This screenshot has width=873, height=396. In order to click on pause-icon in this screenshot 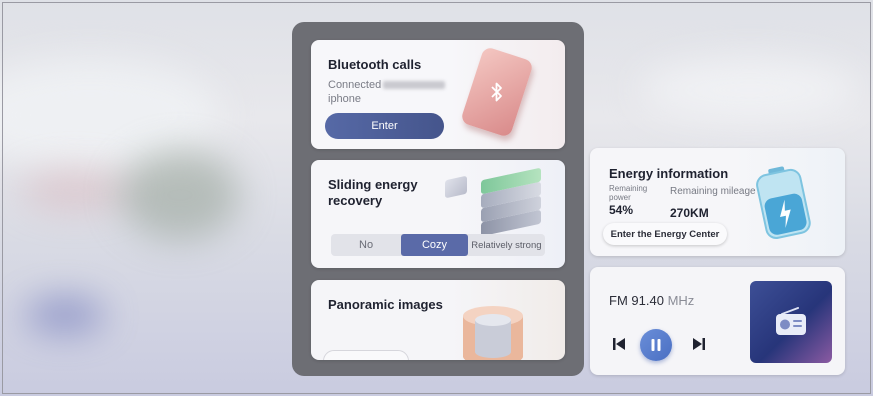, I will do `click(656, 345)`.